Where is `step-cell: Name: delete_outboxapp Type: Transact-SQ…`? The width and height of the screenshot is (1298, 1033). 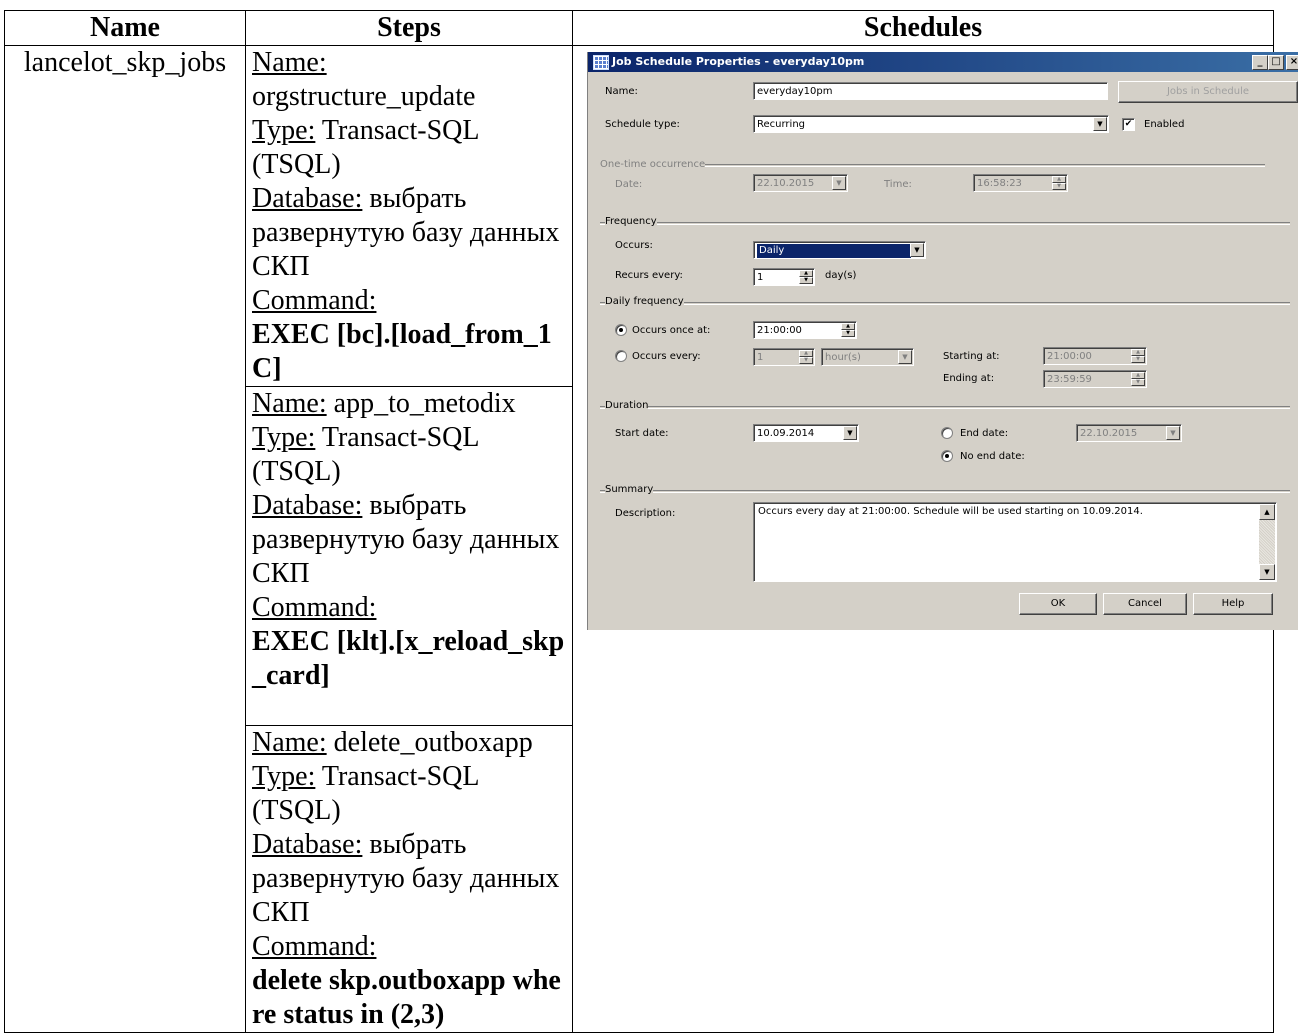 step-cell: Name: delete_outboxapp Type: Transact-SQ… is located at coordinates (409, 879).